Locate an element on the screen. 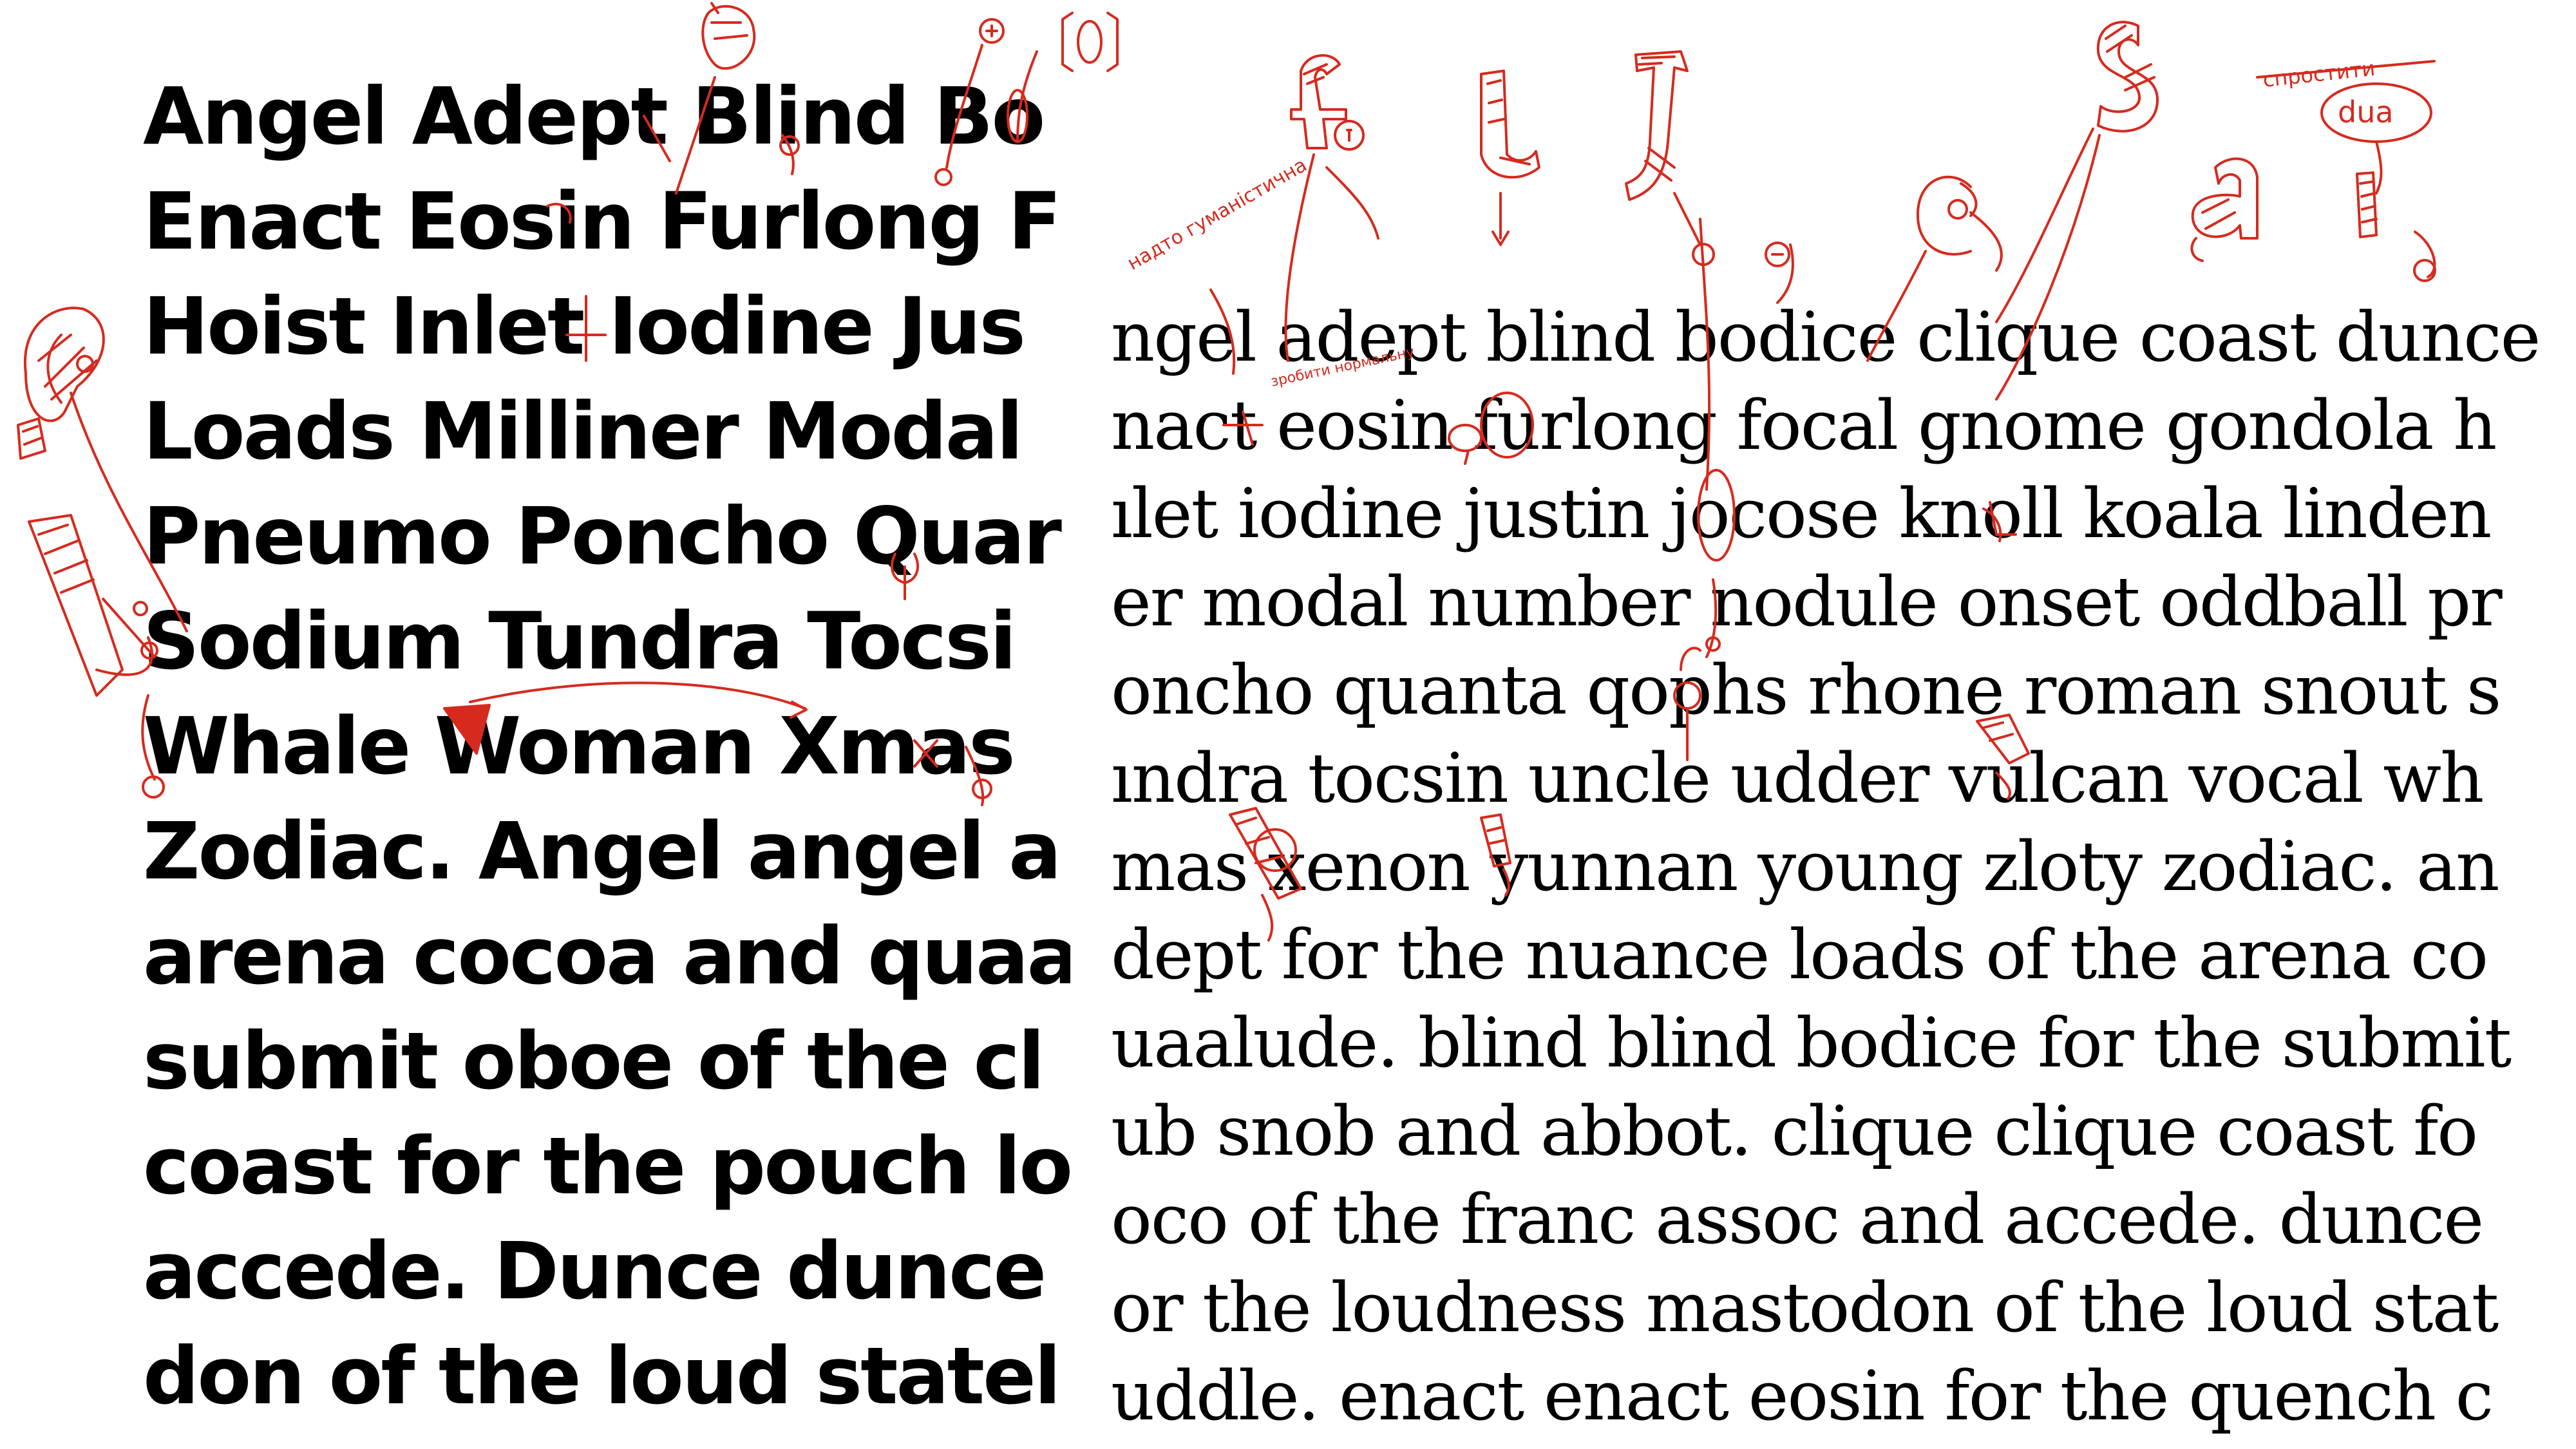  text-line: nact eosin furlong focal gnome gondola h is located at coordinates (1804, 426).